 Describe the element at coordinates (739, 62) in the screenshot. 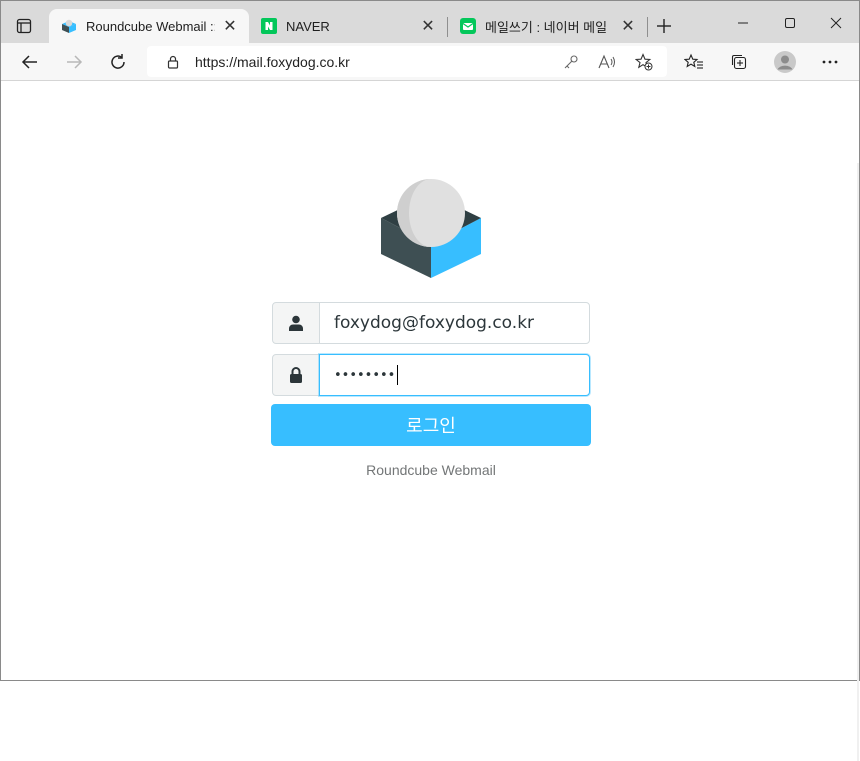

I see `collections-icon` at that location.